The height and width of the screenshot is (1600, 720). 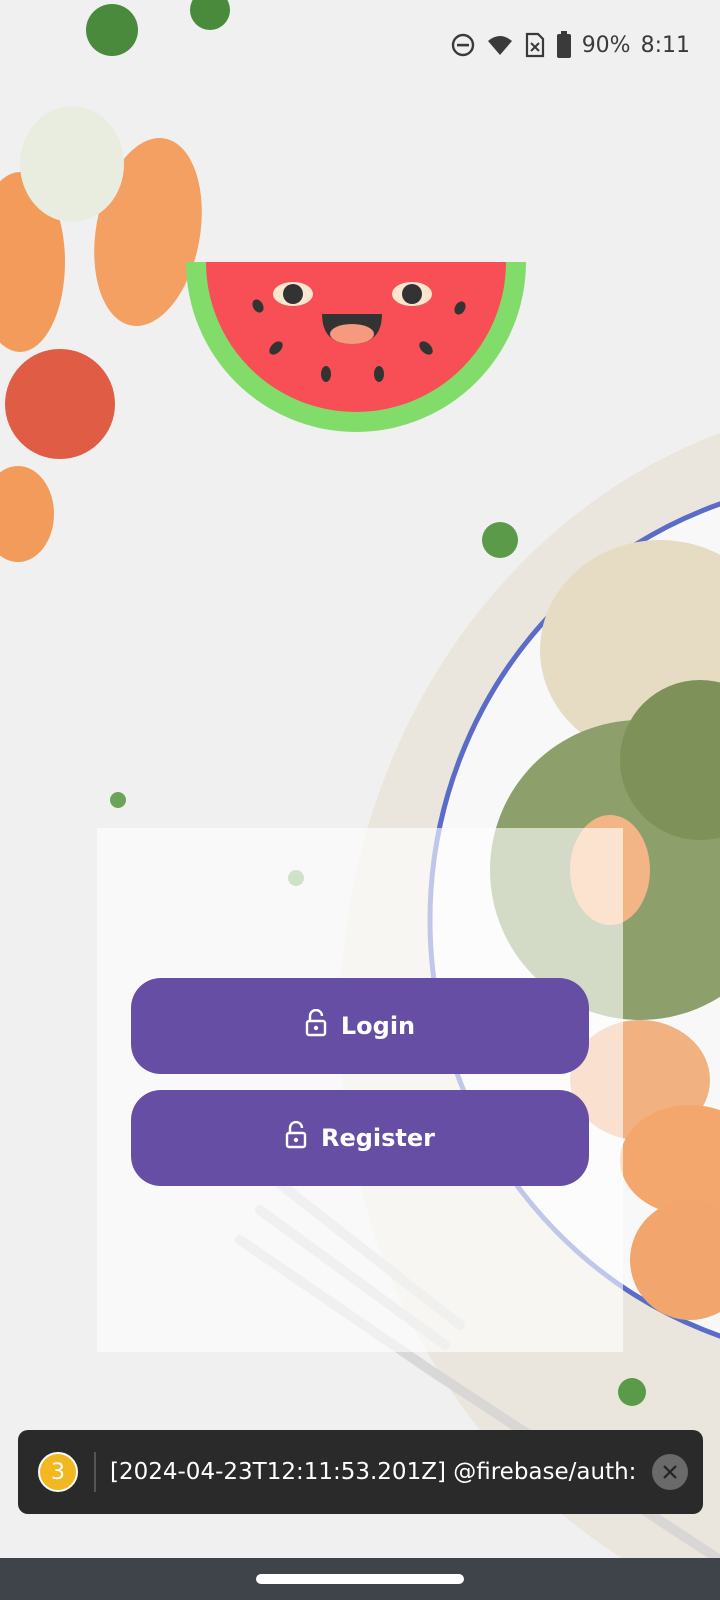 What do you see at coordinates (378, 1026) in the screenshot?
I see `login-button-label: Login` at bounding box center [378, 1026].